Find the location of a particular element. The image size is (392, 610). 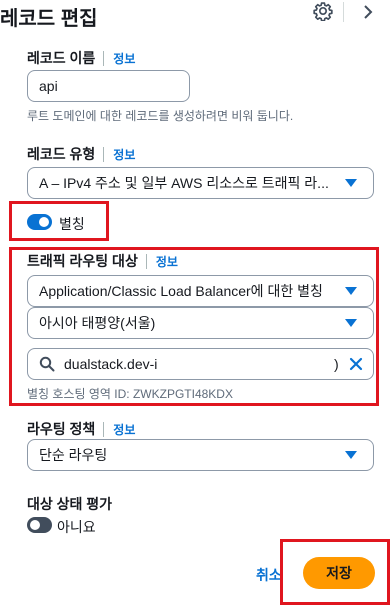

hosted-zone-id-text: 별칭 호스팅 영역 ID: ZWKZPGTI48KDX is located at coordinates (130, 394).